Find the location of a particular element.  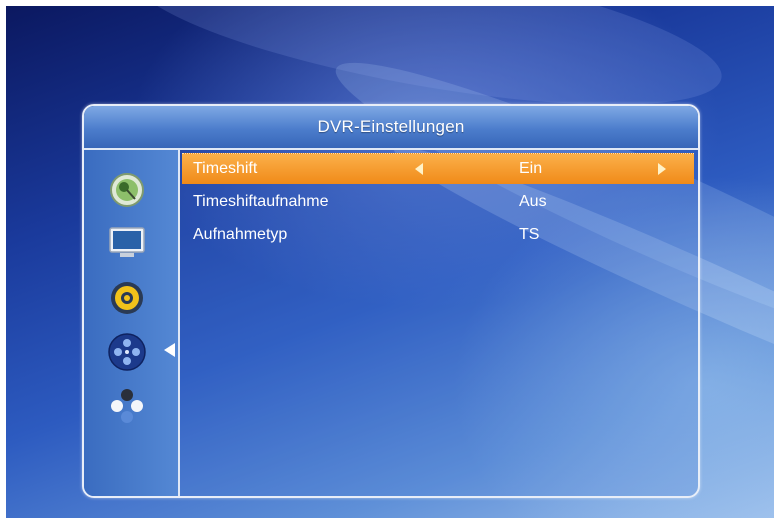

setting-label: Timeshift is located at coordinates (225, 168).